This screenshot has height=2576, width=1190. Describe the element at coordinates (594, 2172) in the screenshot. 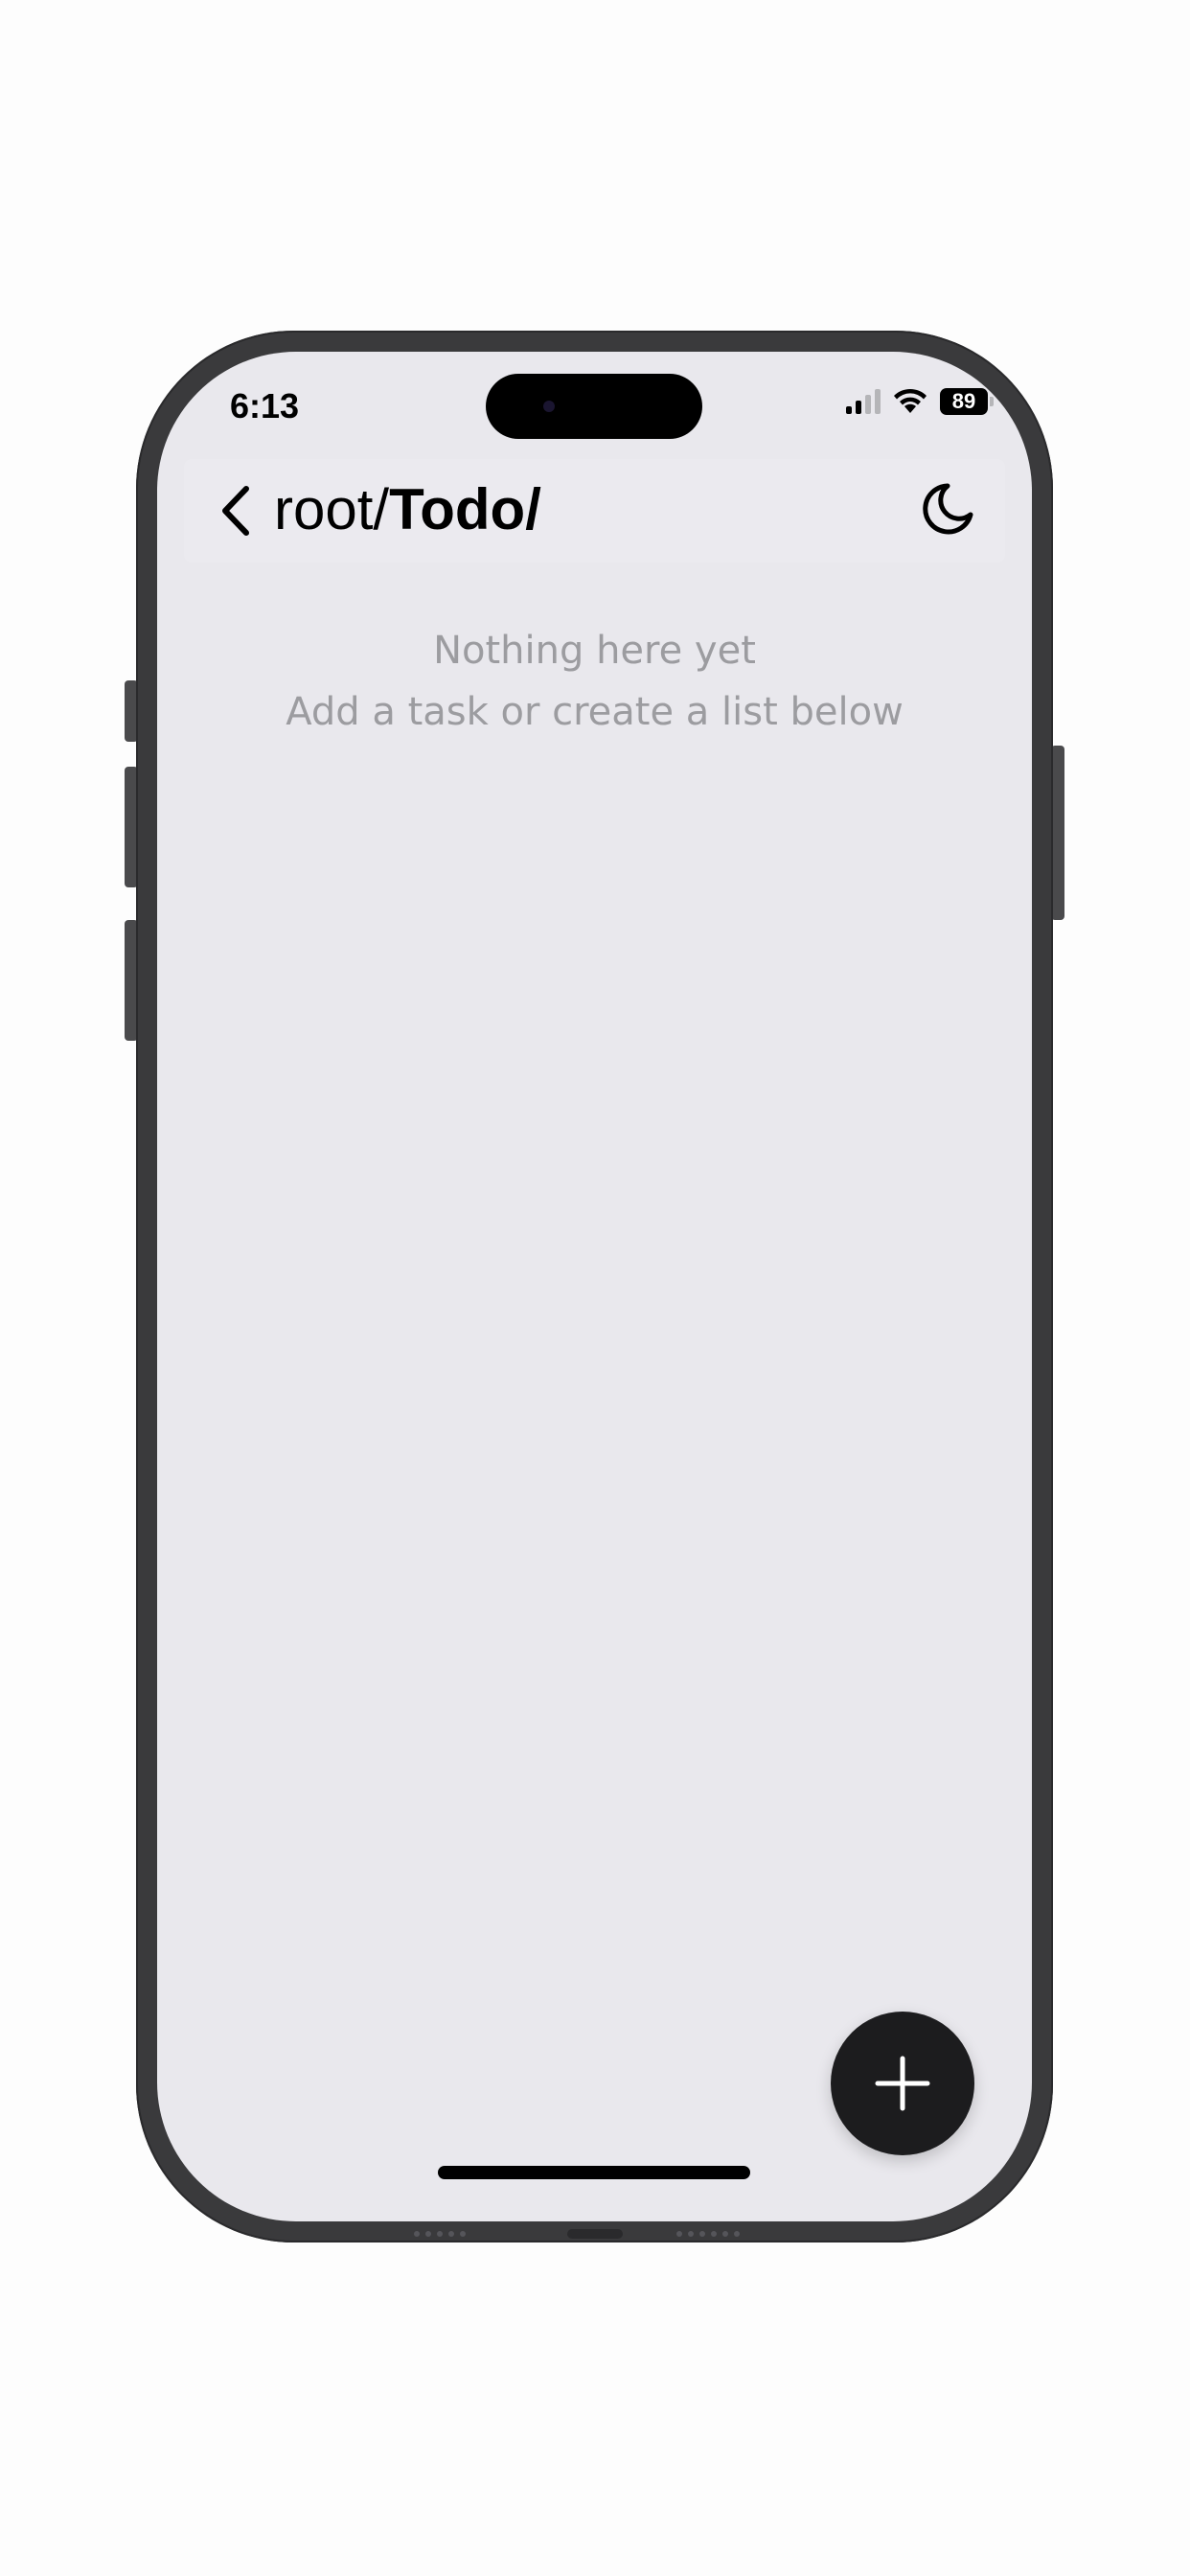

I see `home-indicator` at that location.